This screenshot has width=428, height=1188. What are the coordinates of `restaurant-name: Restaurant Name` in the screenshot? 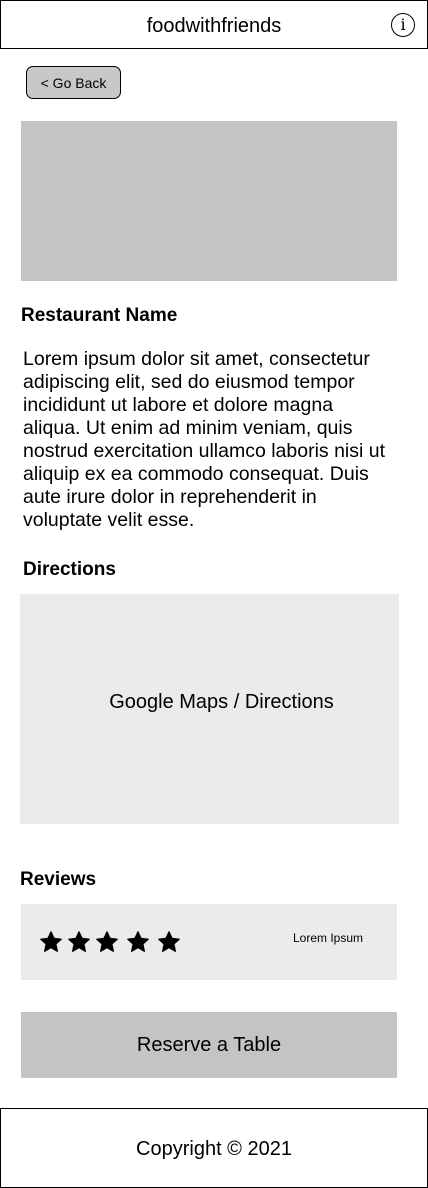 It's located at (99, 315).